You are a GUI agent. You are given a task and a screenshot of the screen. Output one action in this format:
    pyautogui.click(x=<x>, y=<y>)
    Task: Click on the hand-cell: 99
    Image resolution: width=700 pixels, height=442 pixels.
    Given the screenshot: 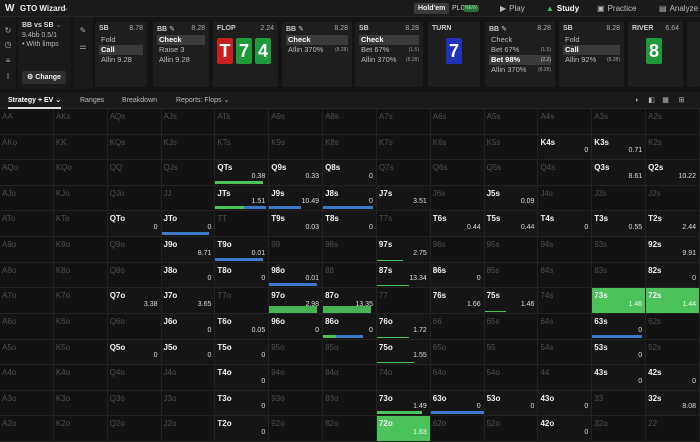 What is the action you would take?
    pyautogui.click(x=296, y=250)
    